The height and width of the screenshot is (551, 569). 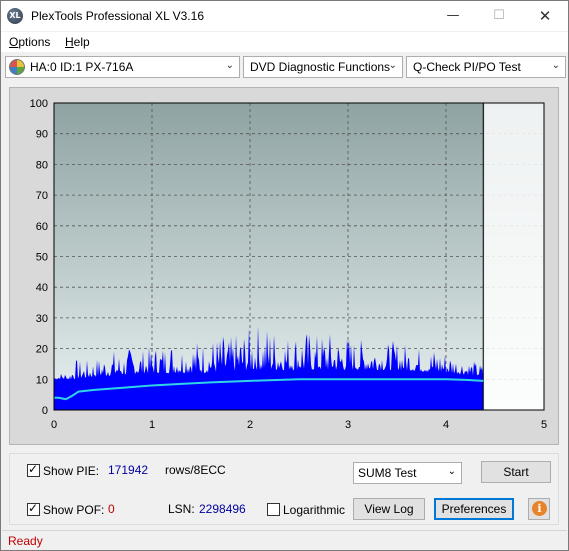 I want to click on show-pie-label: Show PIE:, so click(x=71, y=471).